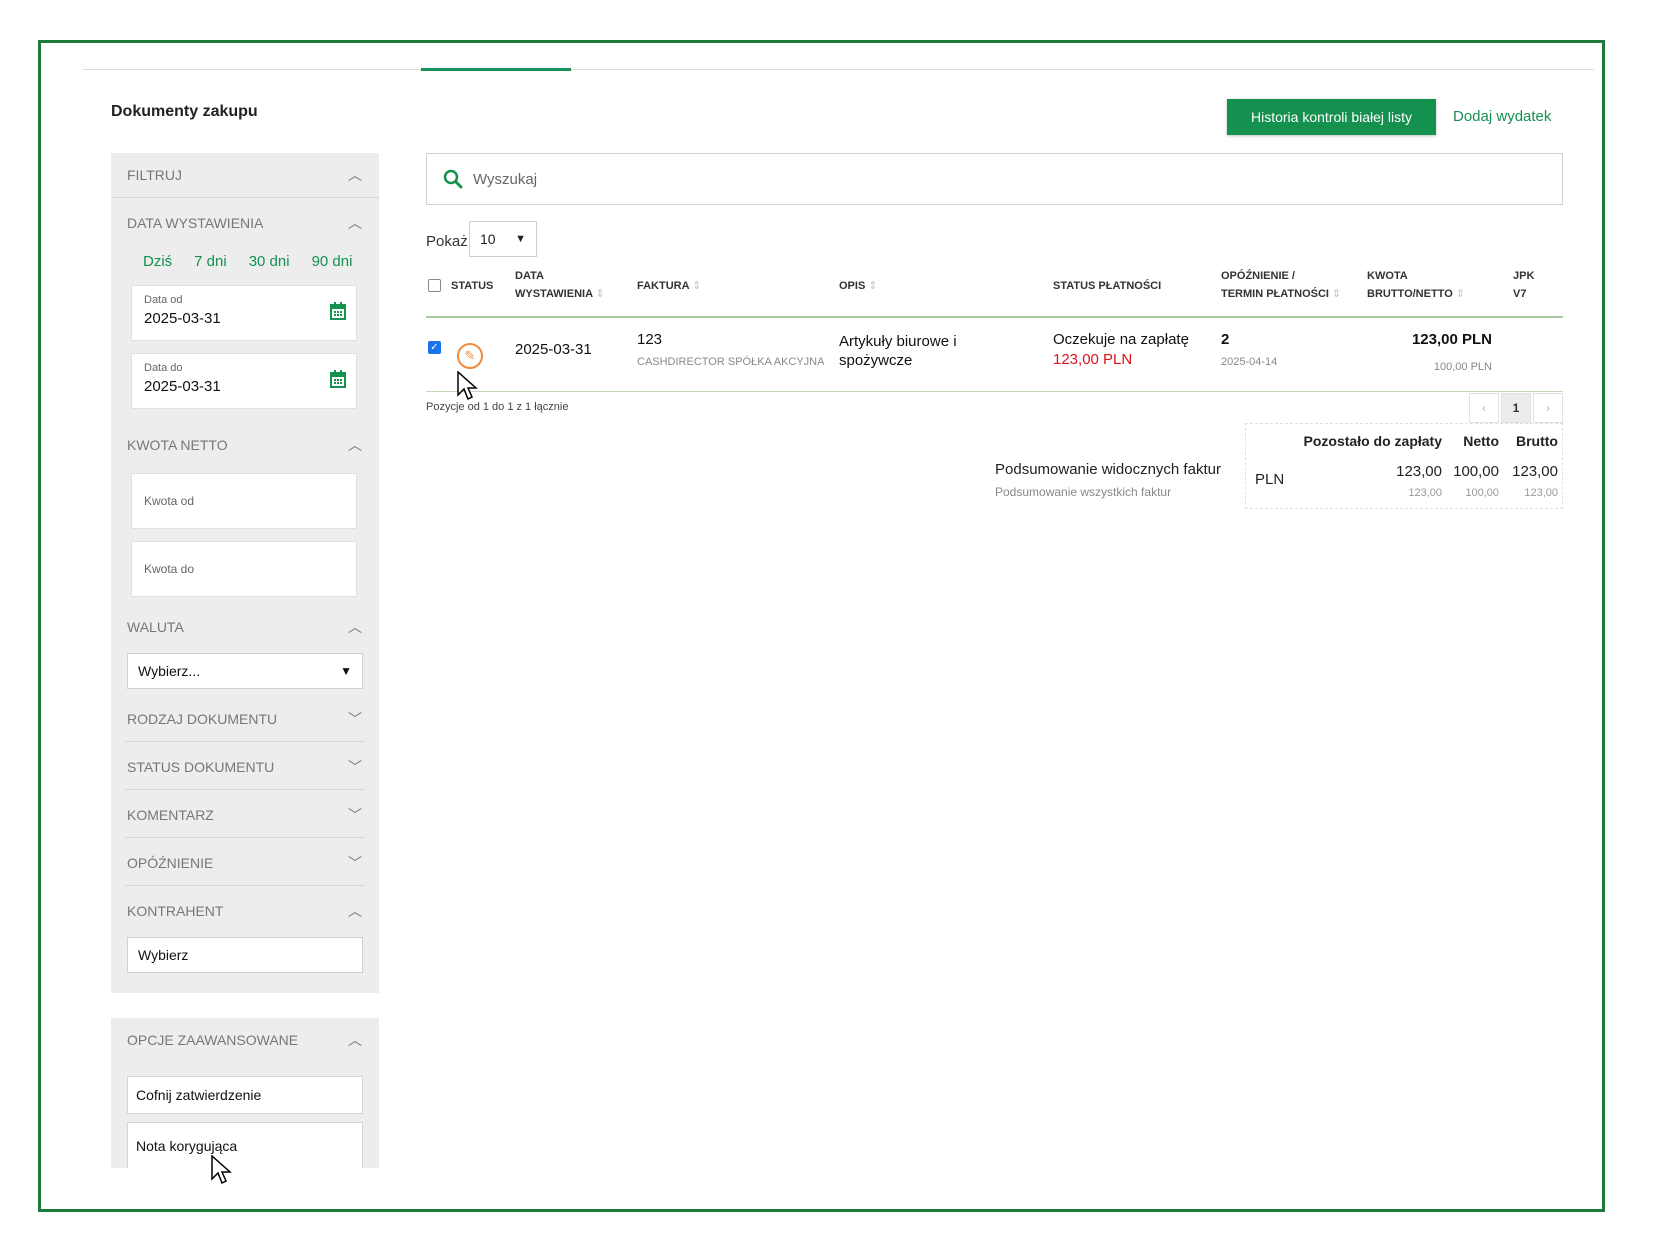  Describe the element at coordinates (1225, 339) in the screenshot. I see `row-delay: 2` at that location.